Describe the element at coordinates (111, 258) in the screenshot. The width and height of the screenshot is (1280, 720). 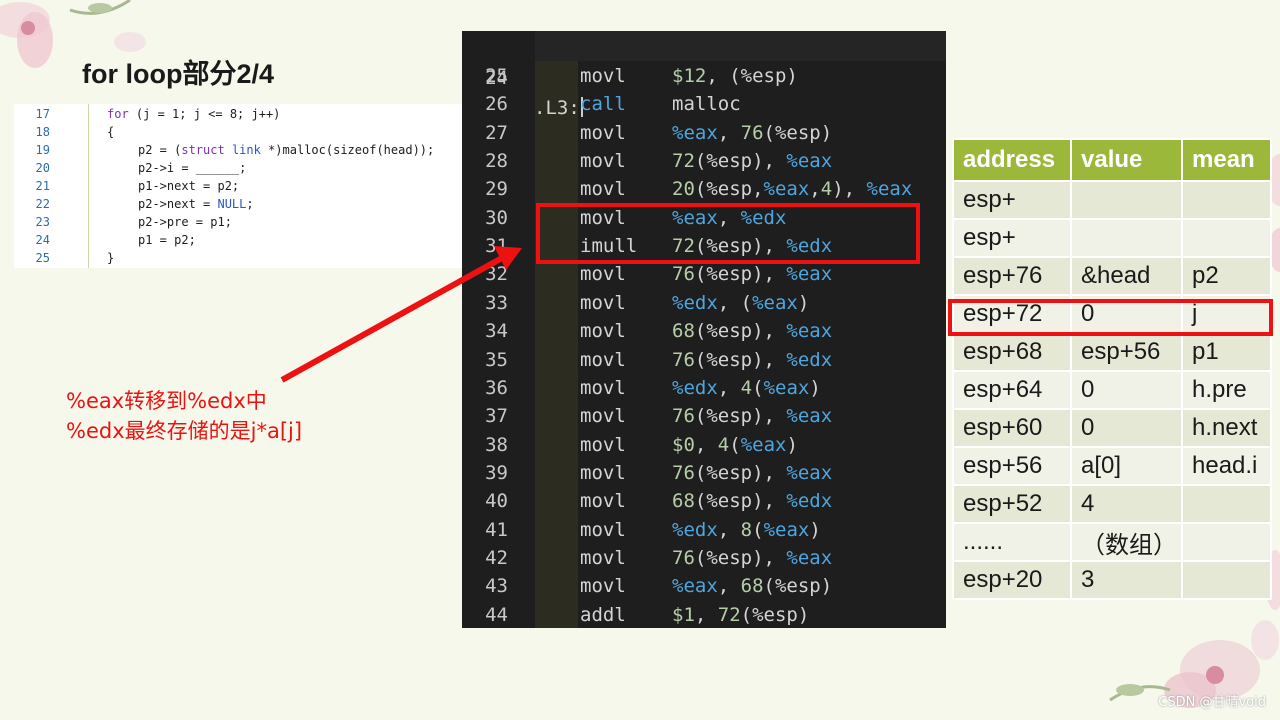
I see `code-text: }` at that location.